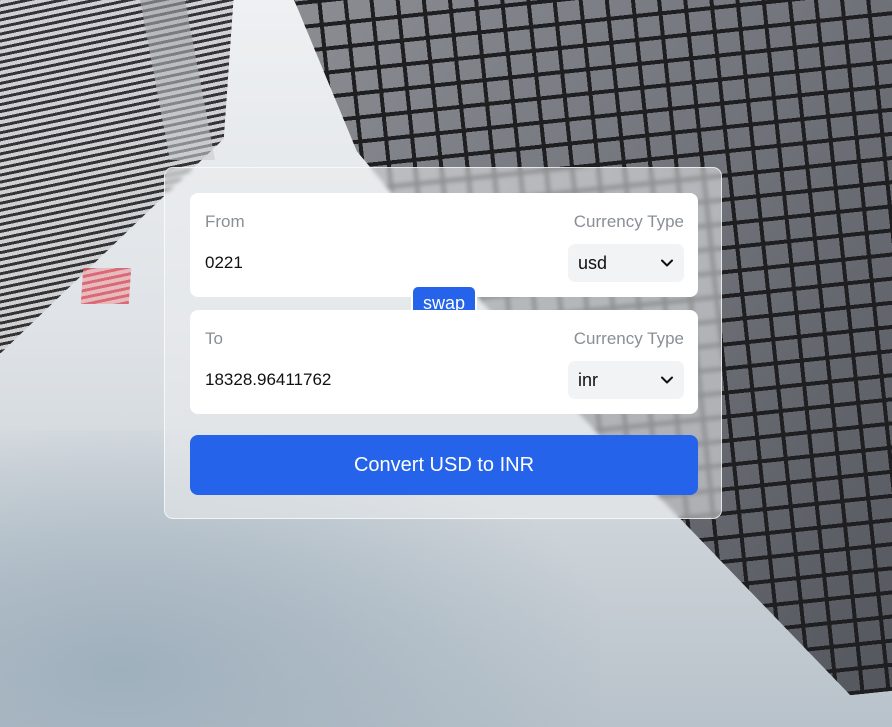 This screenshot has width=892, height=727. Describe the element at coordinates (225, 221) in the screenshot. I see `from-label: From` at that location.